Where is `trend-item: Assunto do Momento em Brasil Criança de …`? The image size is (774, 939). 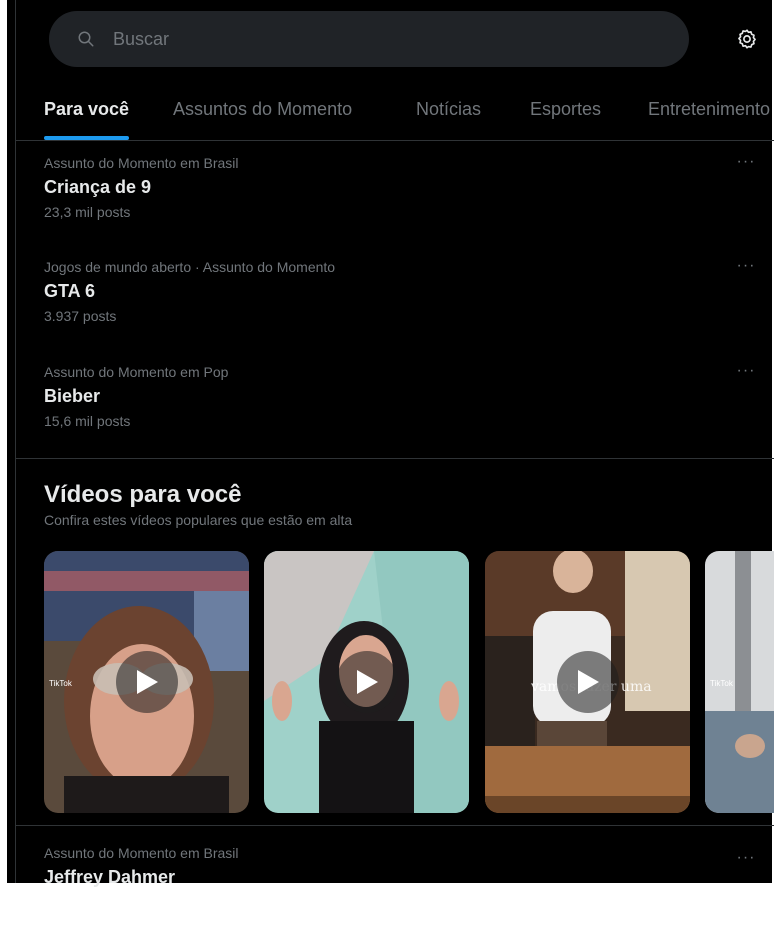 trend-item: Assunto do Momento em Brasil Criança de … is located at coordinates (395, 195).